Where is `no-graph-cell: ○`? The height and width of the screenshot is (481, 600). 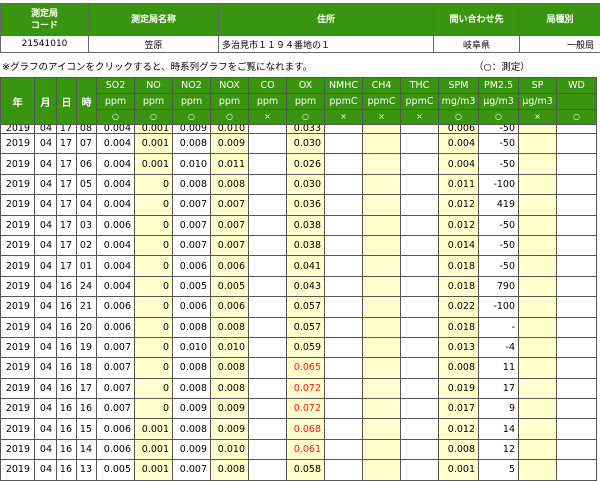
no-graph-cell: ○ is located at coordinates (154, 117).